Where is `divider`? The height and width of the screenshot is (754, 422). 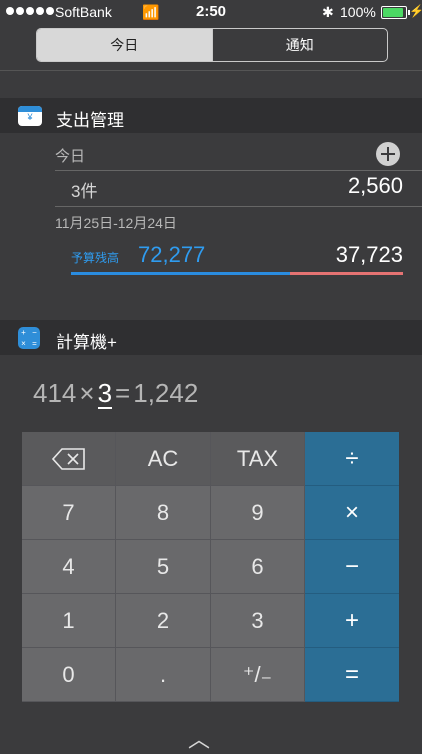
divider is located at coordinates (211, 70).